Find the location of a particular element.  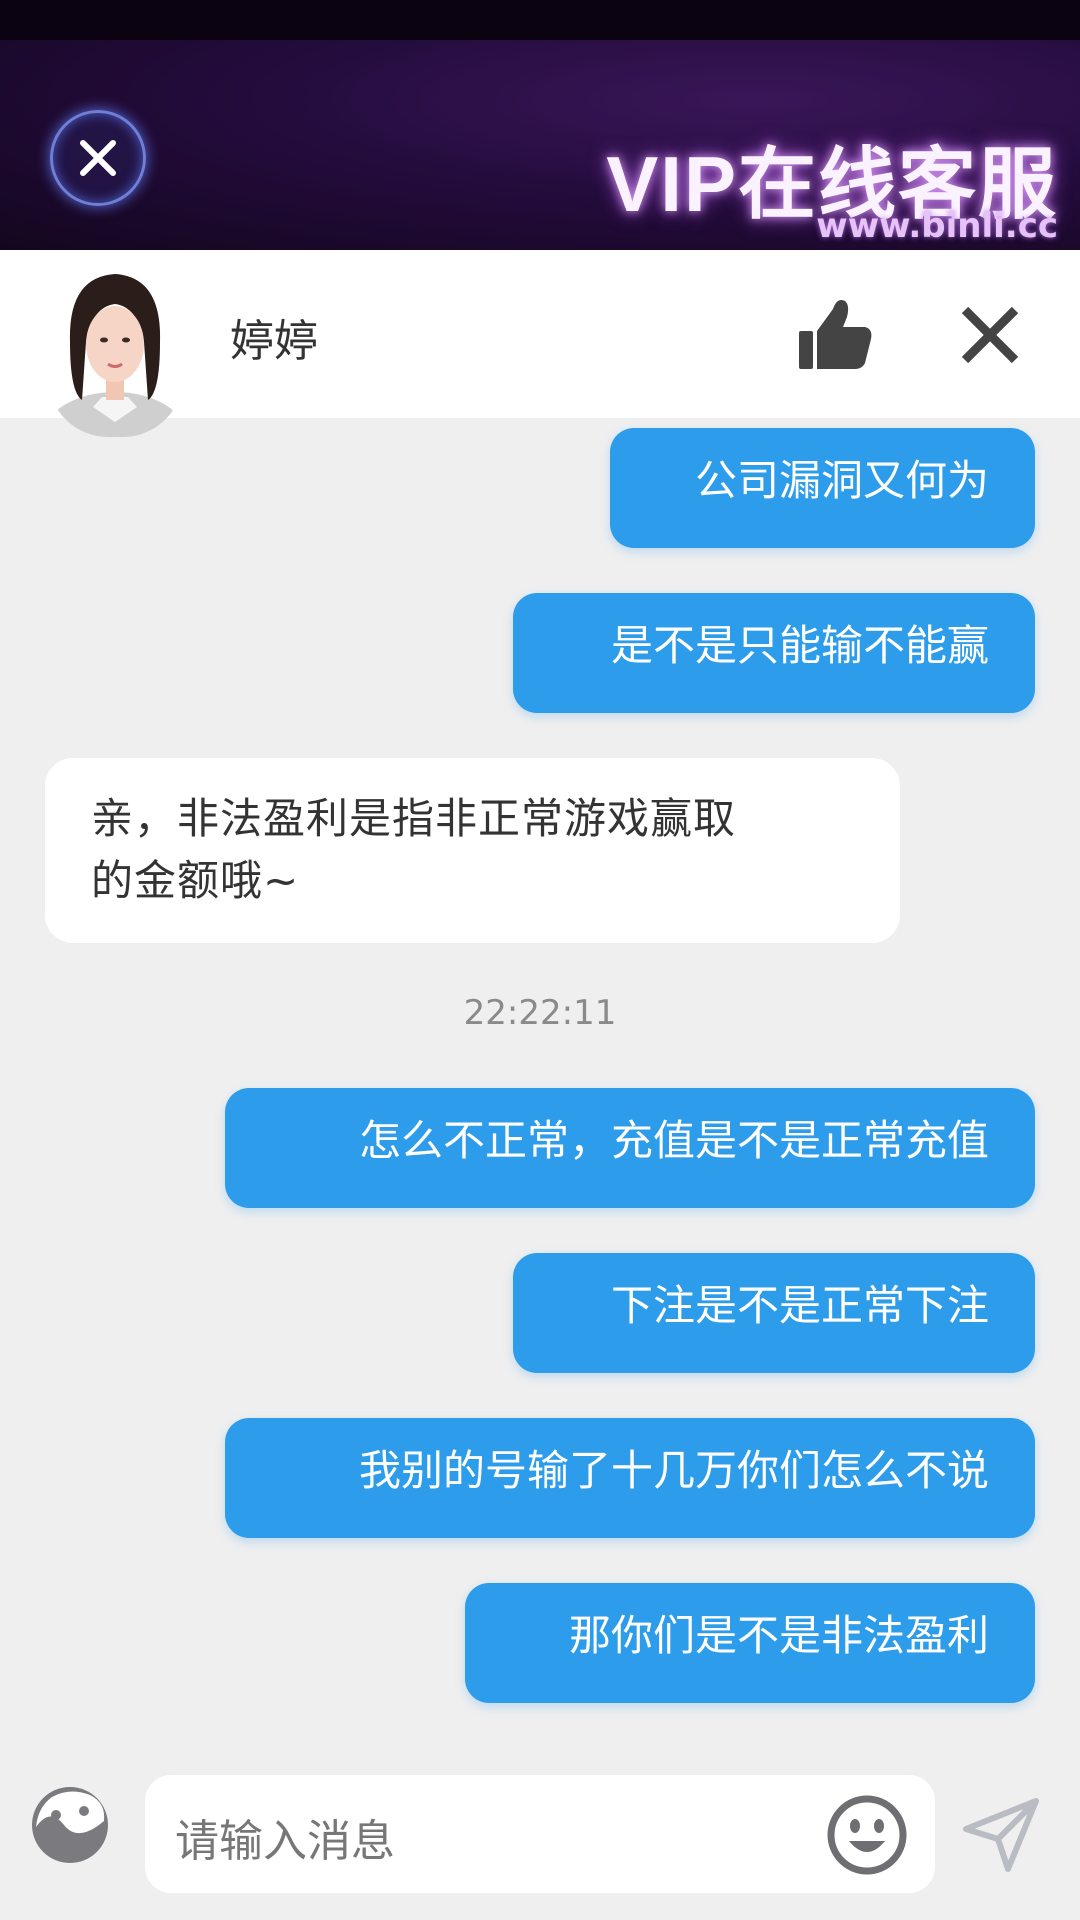

message-input-placeholder: 请输入消息 is located at coordinates (285, 1841).